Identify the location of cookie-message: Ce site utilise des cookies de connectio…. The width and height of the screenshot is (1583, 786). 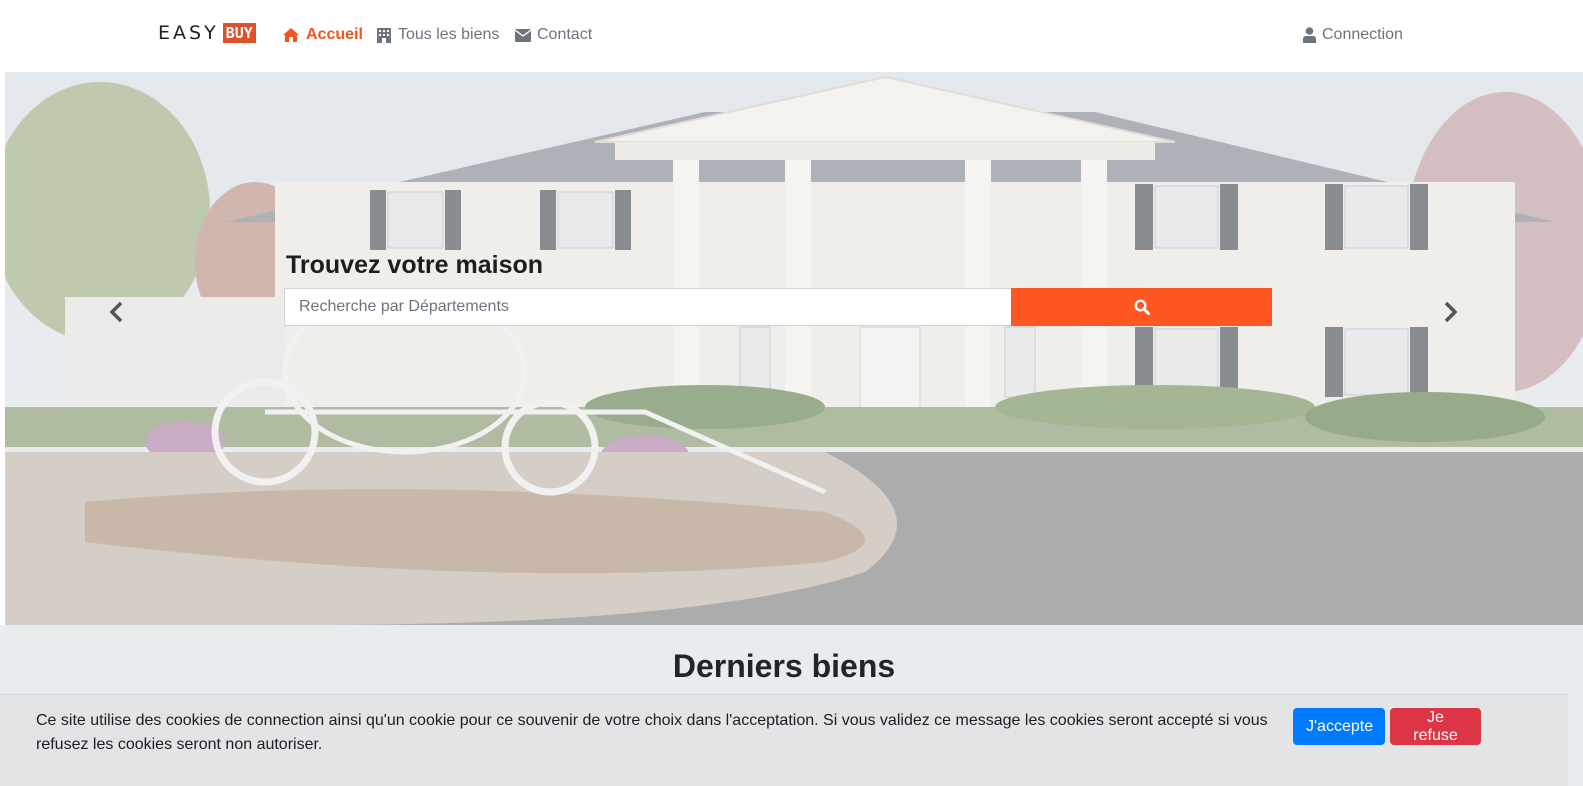
(652, 732).